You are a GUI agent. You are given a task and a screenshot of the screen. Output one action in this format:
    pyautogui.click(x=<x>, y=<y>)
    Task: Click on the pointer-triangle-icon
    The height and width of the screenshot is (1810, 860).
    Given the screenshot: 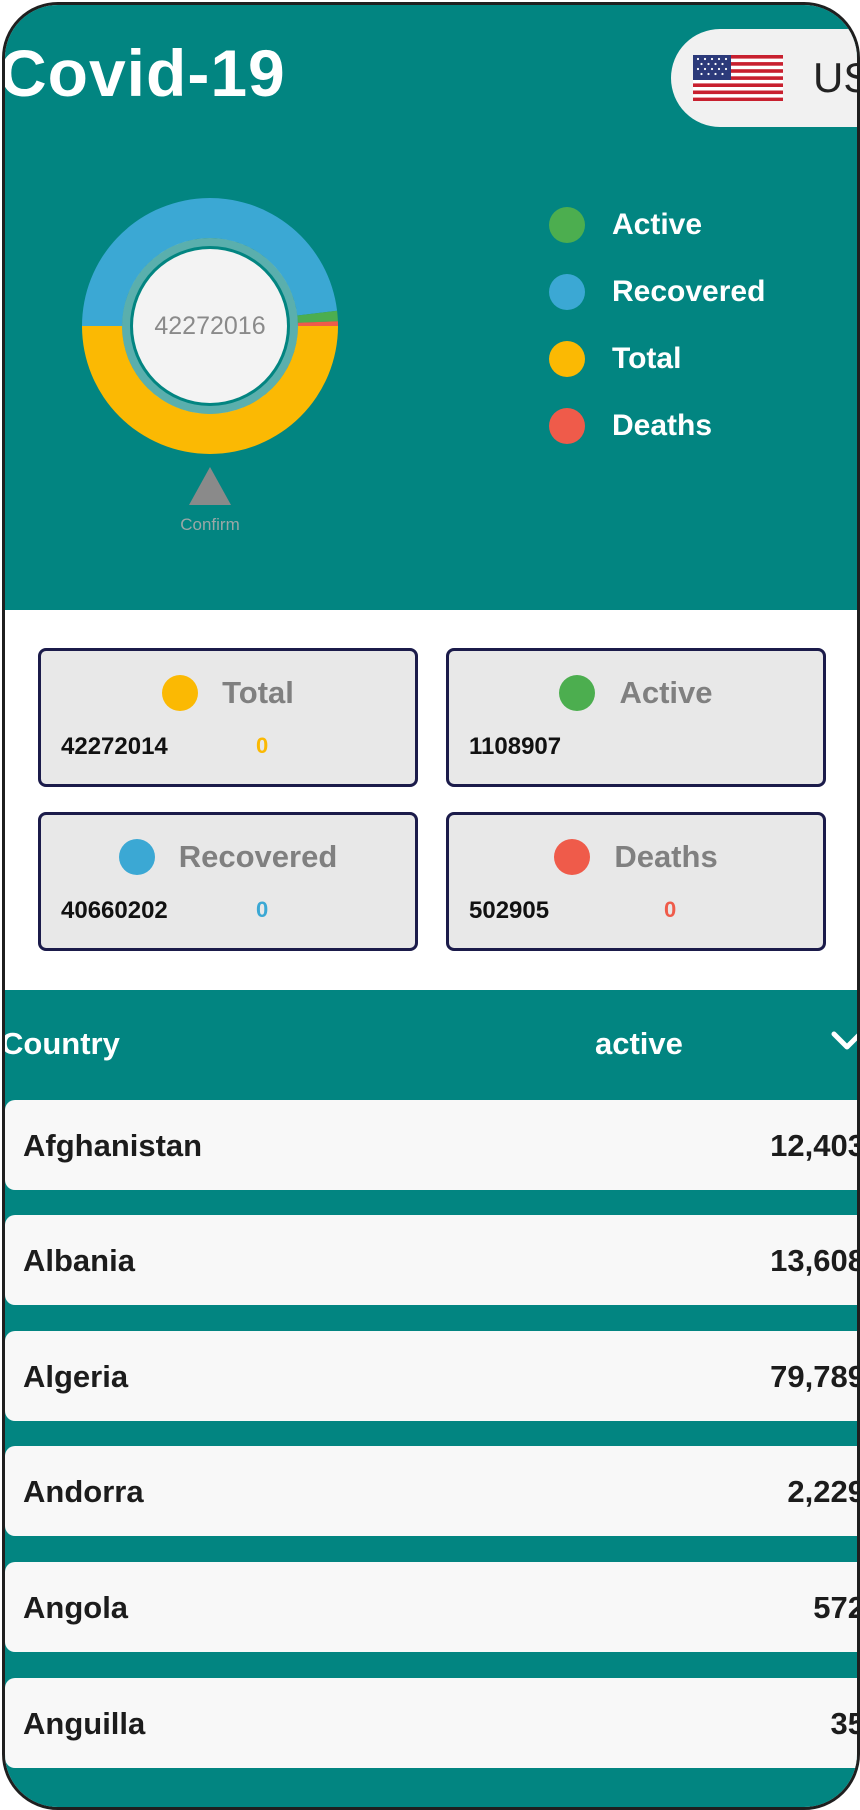 What is the action you would take?
    pyautogui.click(x=210, y=486)
    